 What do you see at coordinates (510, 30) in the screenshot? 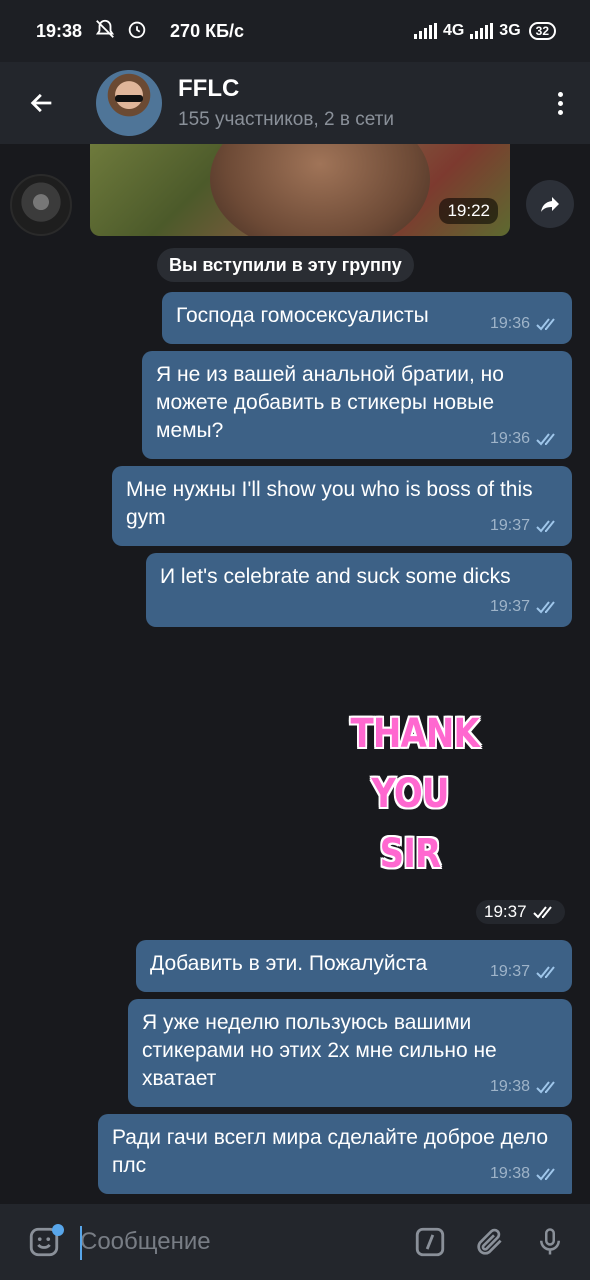
I see `network-type-2: 3G` at bounding box center [510, 30].